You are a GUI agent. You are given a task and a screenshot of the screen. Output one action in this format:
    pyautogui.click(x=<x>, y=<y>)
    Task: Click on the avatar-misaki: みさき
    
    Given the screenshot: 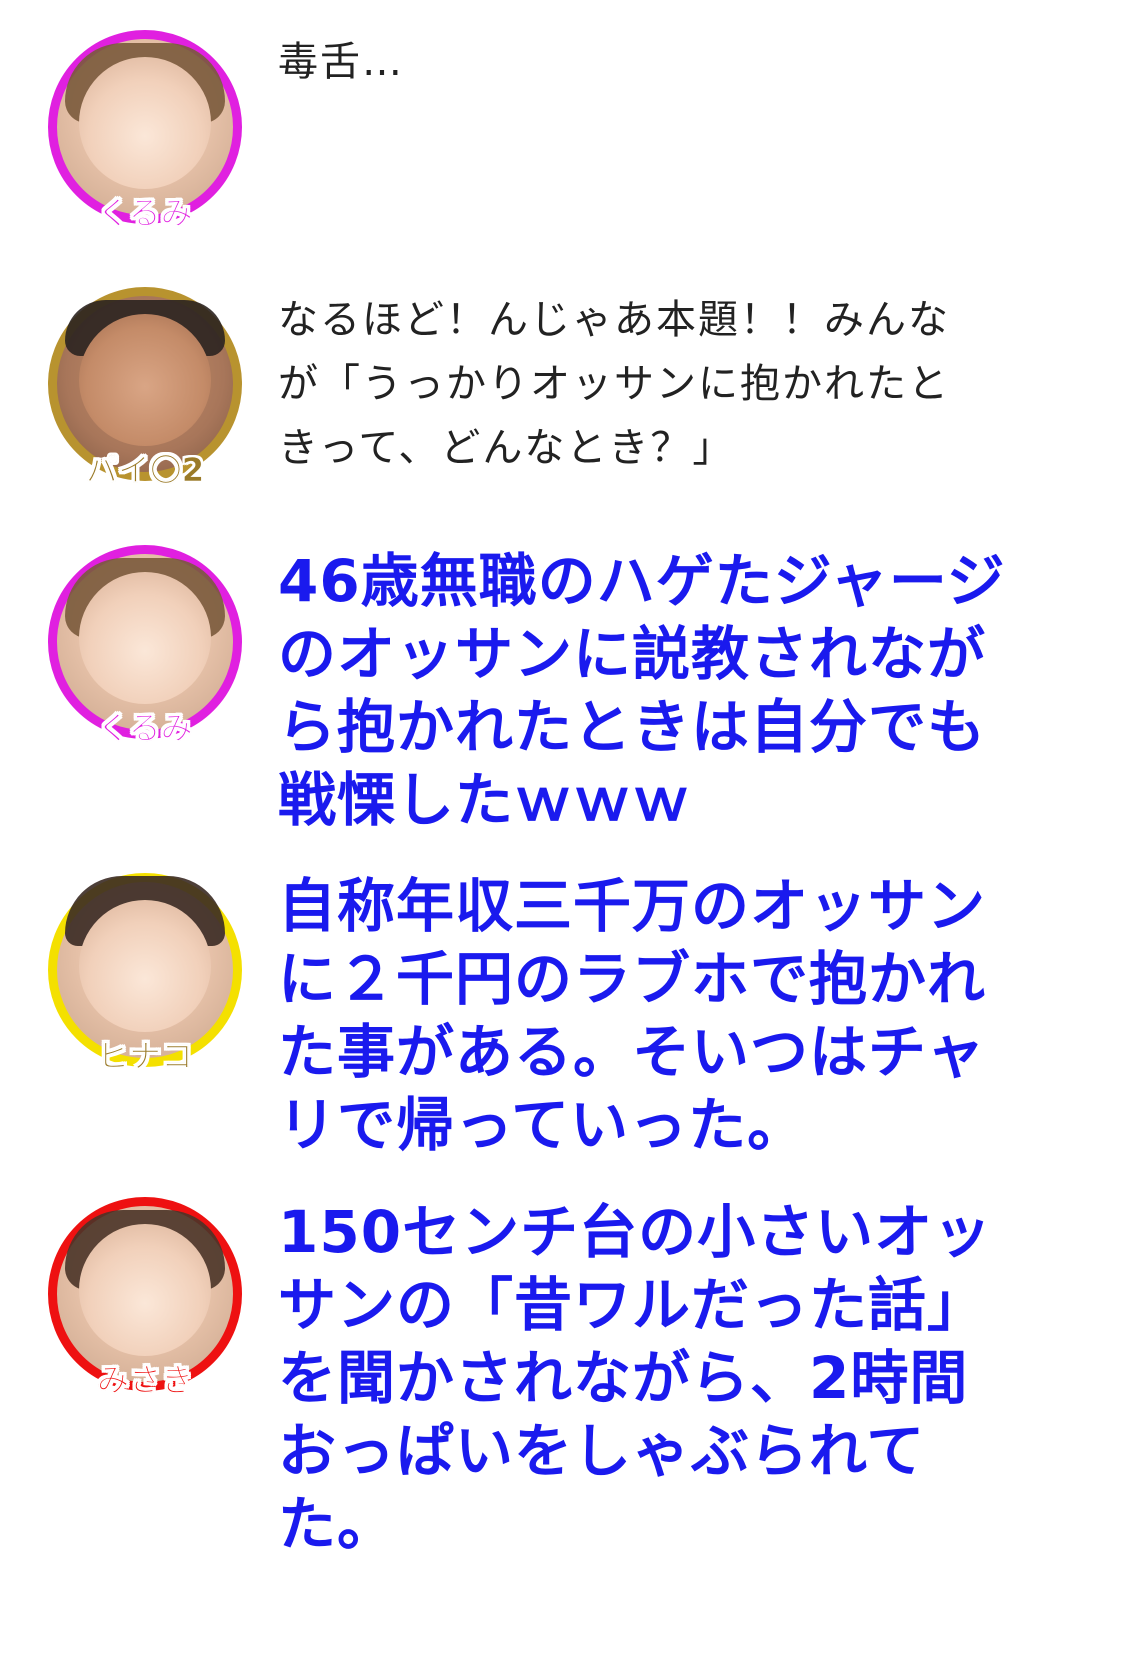 What is the action you would take?
    pyautogui.click(x=145, y=1298)
    